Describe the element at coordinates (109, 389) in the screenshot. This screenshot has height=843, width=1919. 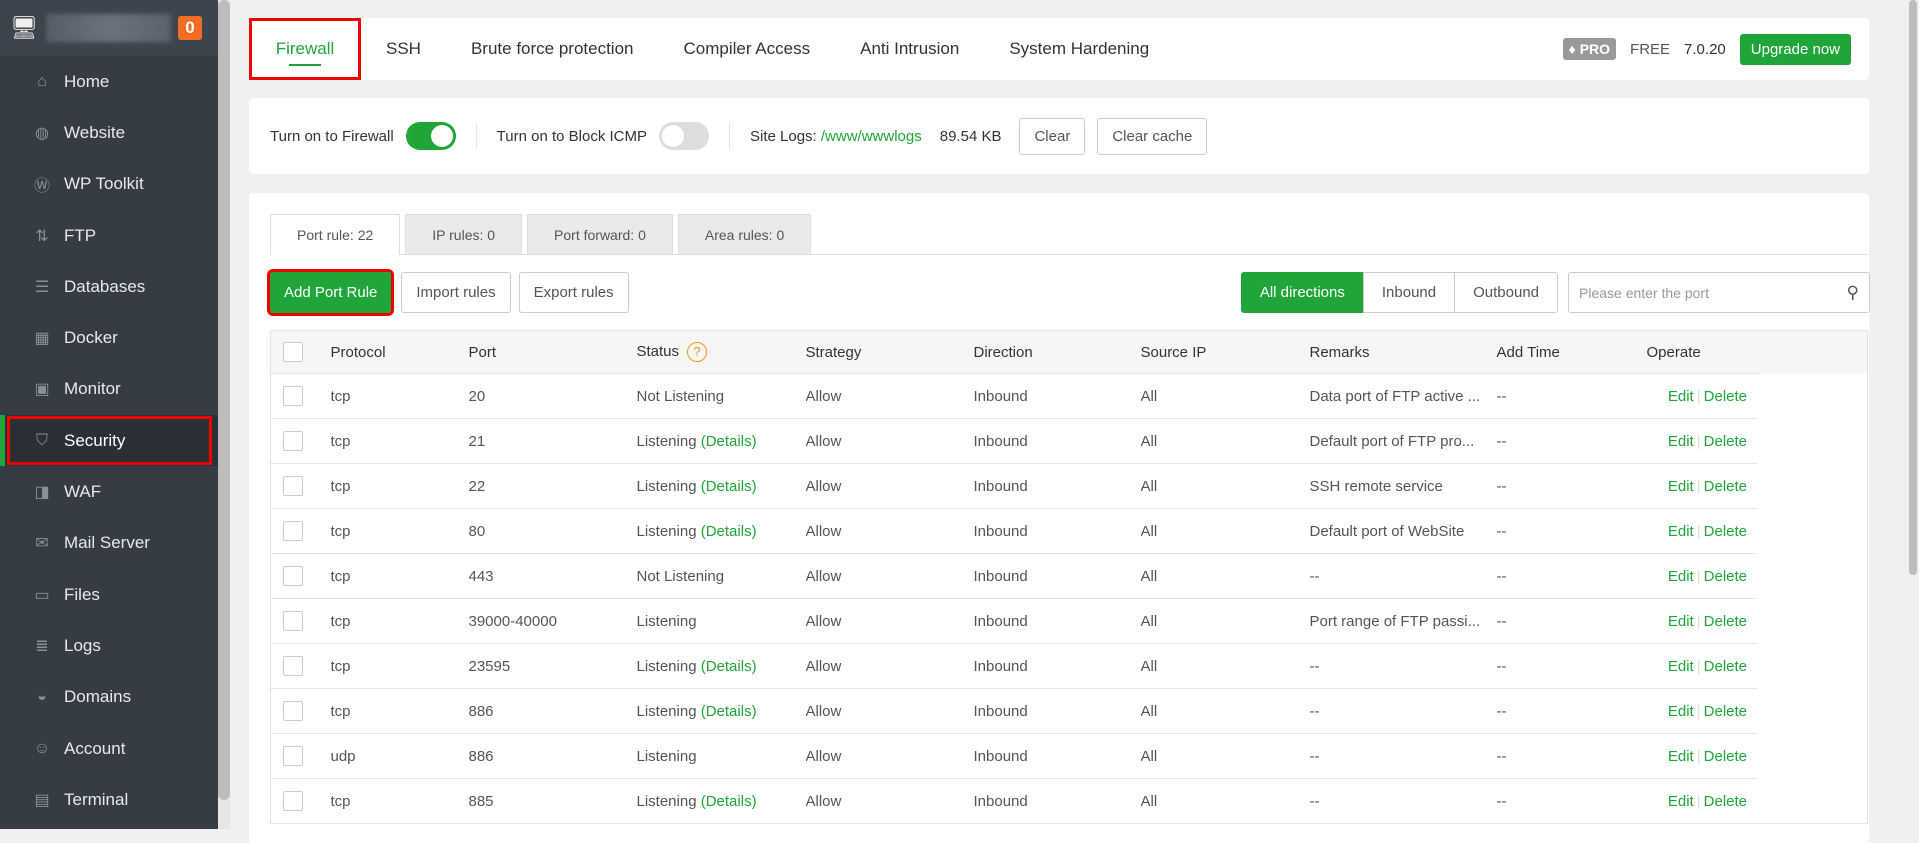
I see `sidebar-item-monitor: ▣ Monitor` at that location.